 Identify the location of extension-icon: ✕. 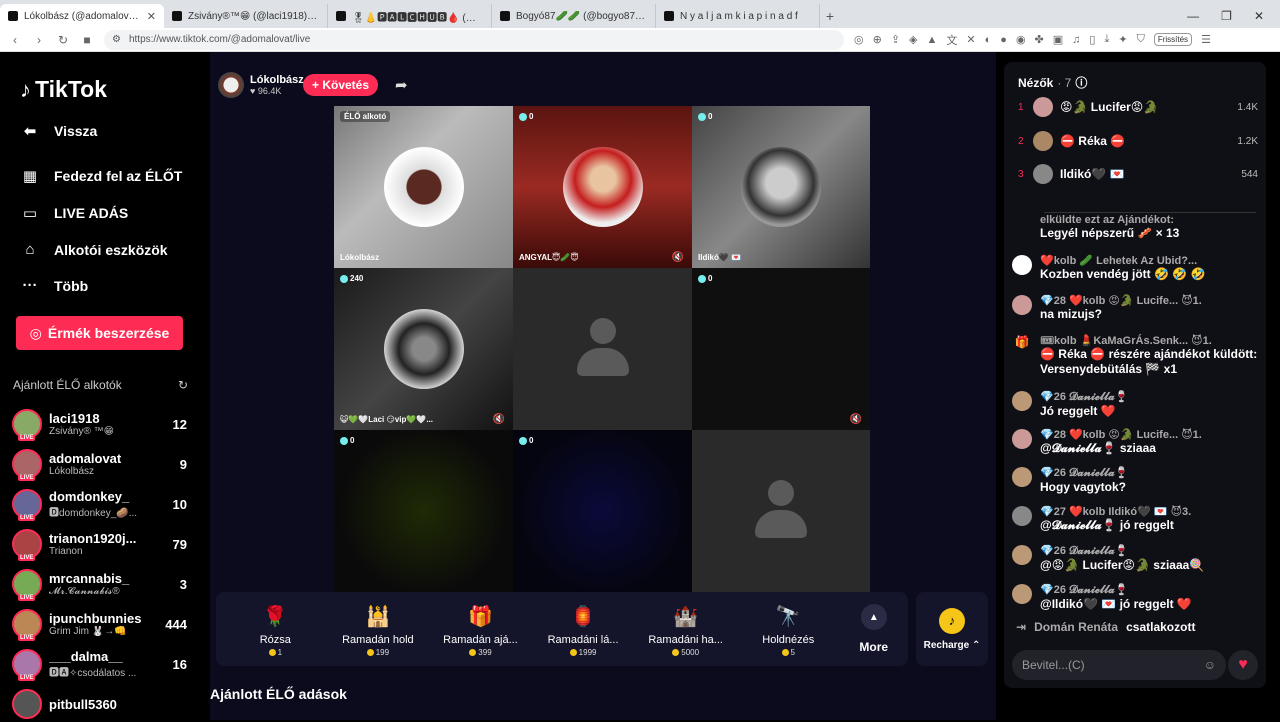
(970, 39).